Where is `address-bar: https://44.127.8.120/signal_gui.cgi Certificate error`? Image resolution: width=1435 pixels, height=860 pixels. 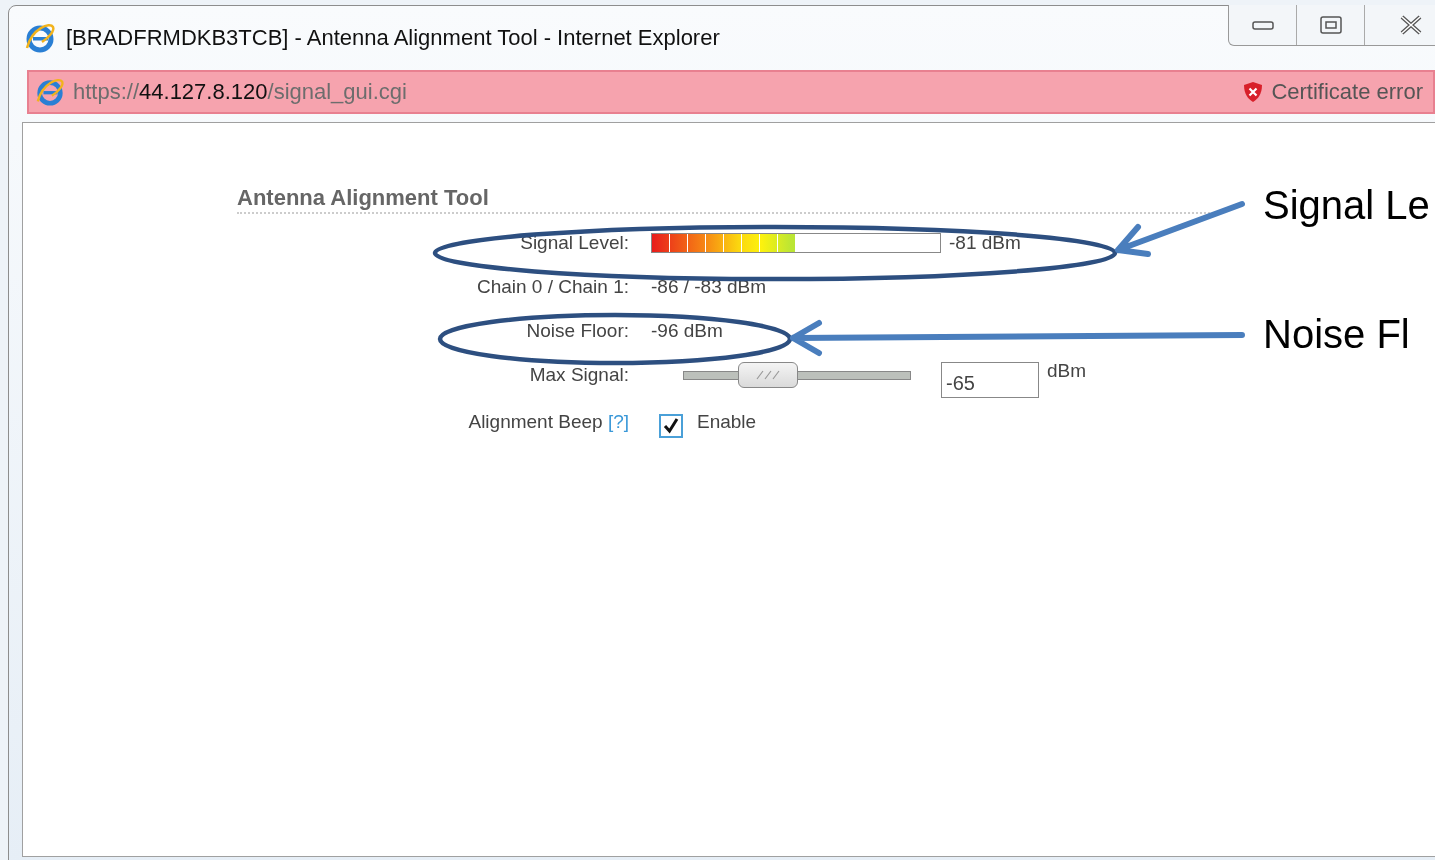
address-bar: https://44.127.8.120/signal_gui.cgi Certificate error is located at coordinates (731, 92).